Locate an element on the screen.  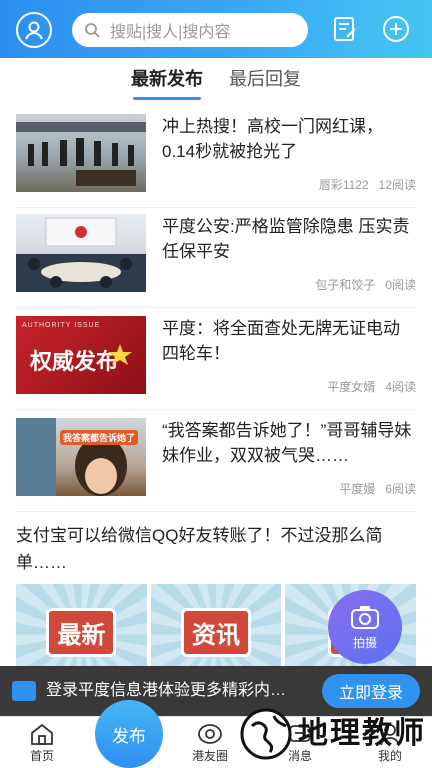
camera-icon is located at coordinates (365, 617).